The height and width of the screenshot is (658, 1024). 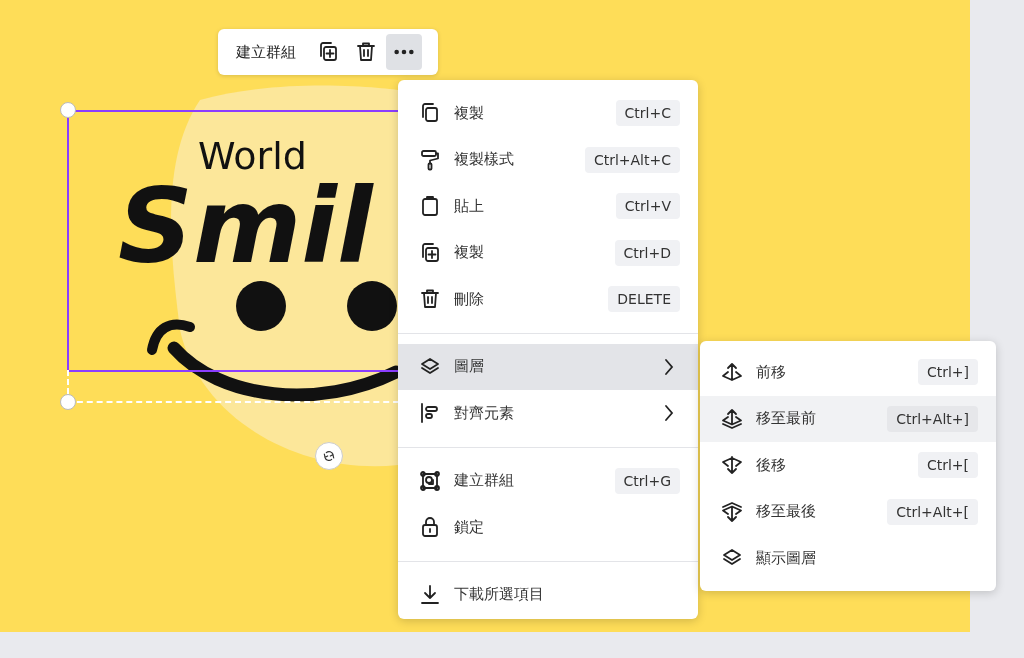 What do you see at coordinates (430, 480) in the screenshot?
I see `group-icon` at bounding box center [430, 480].